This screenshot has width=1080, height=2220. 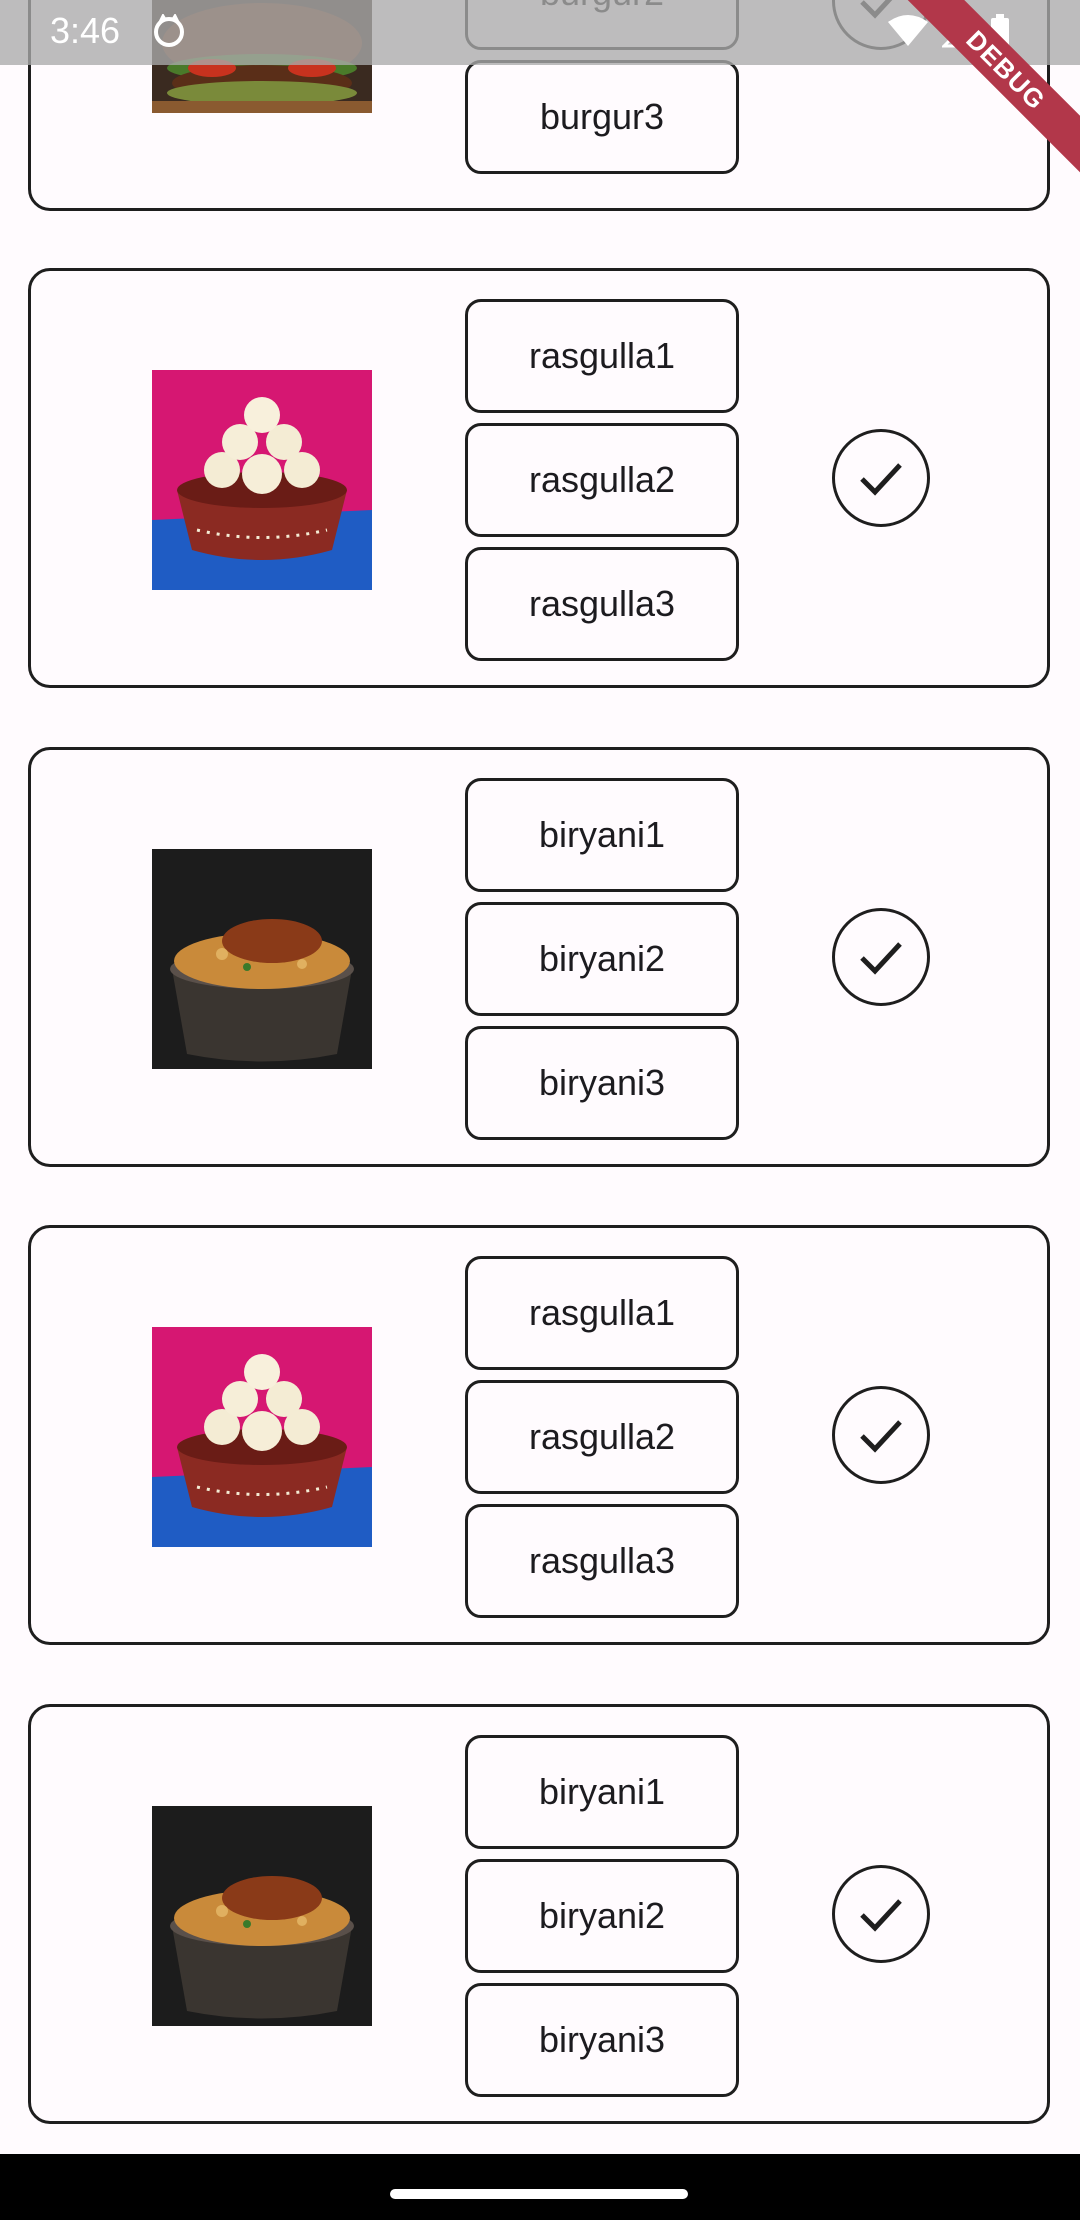 What do you see at coordinates (540, 2187) in the screenshot?
I see `navigation-bar` at bounding box center [540, 2187].